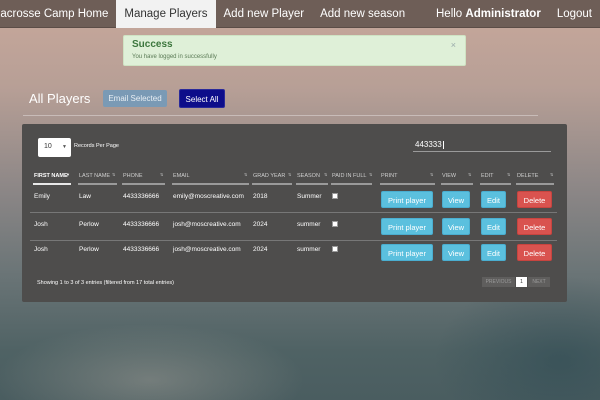 The image size is (600, 400). Describe the element at coordinates (269, 176) in the screenshot. I see `column-header-grad-year: GRAD YEAR` at that location.